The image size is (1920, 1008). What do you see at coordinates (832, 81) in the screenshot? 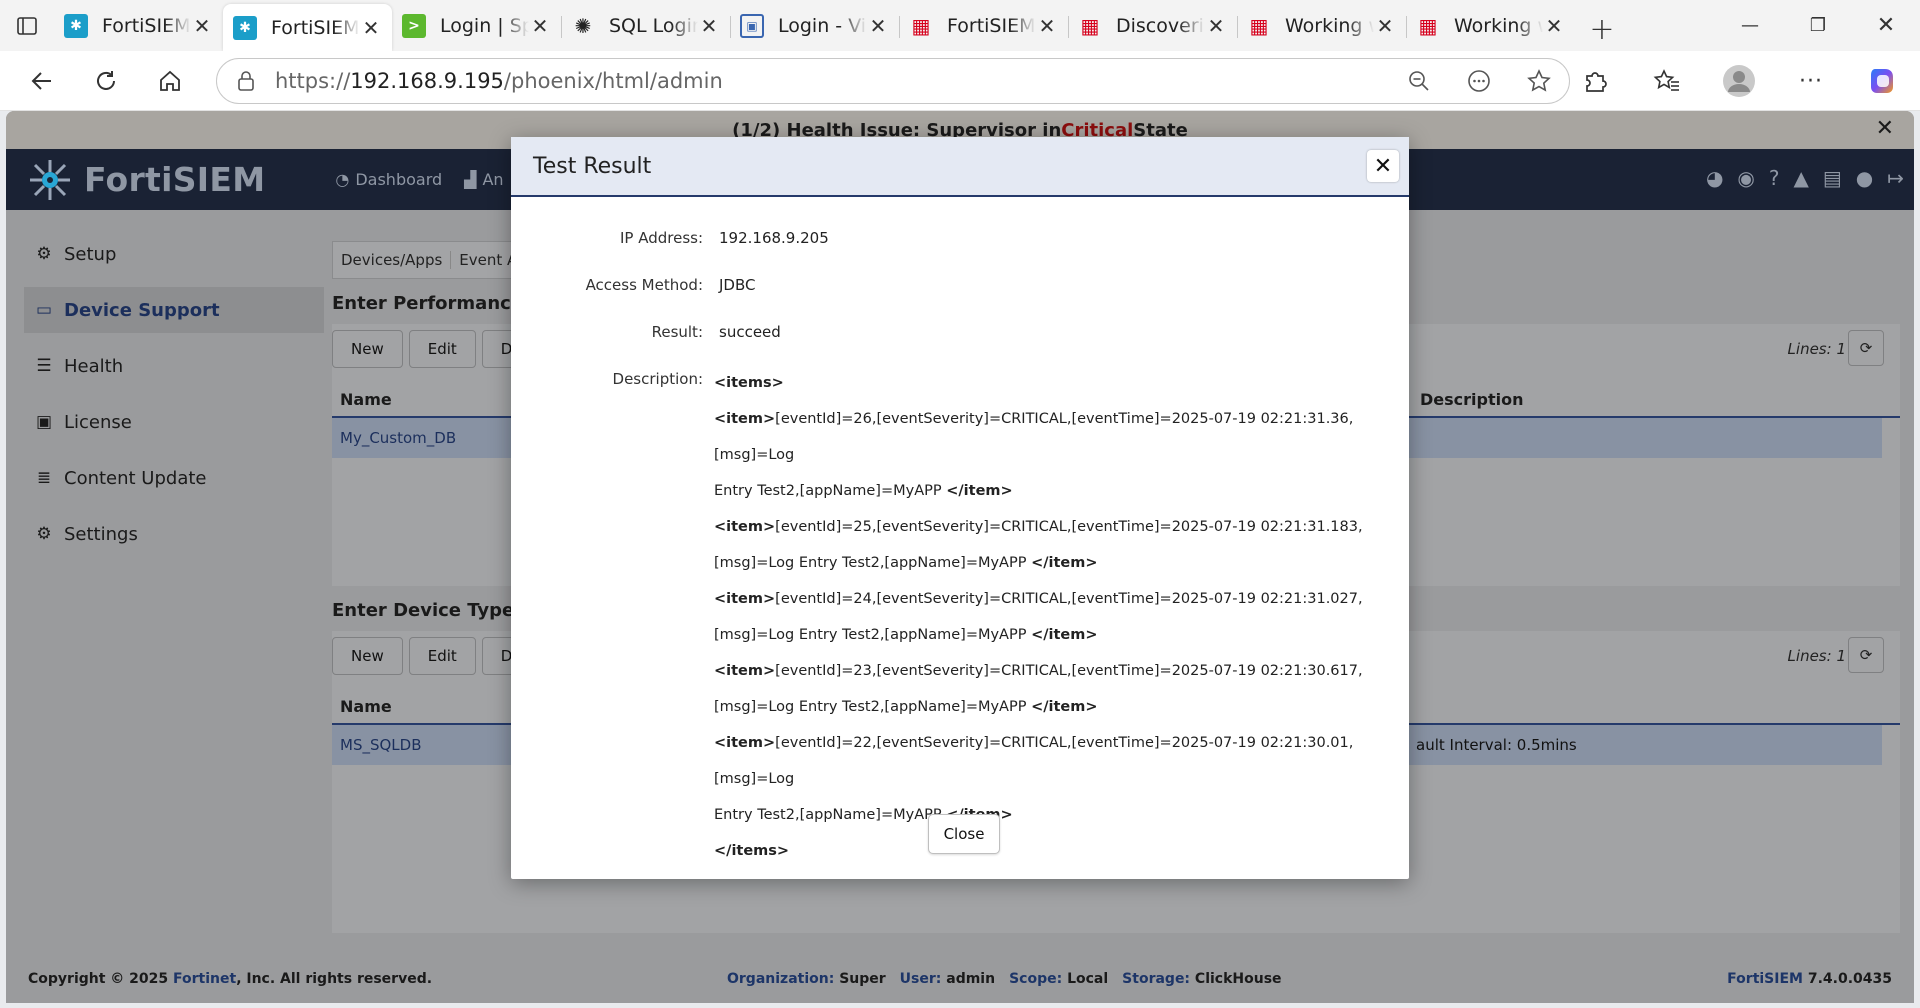
I see `url-text: https://192.168.9.195/phoenix/html/admin` at bounding box center [832, 81].